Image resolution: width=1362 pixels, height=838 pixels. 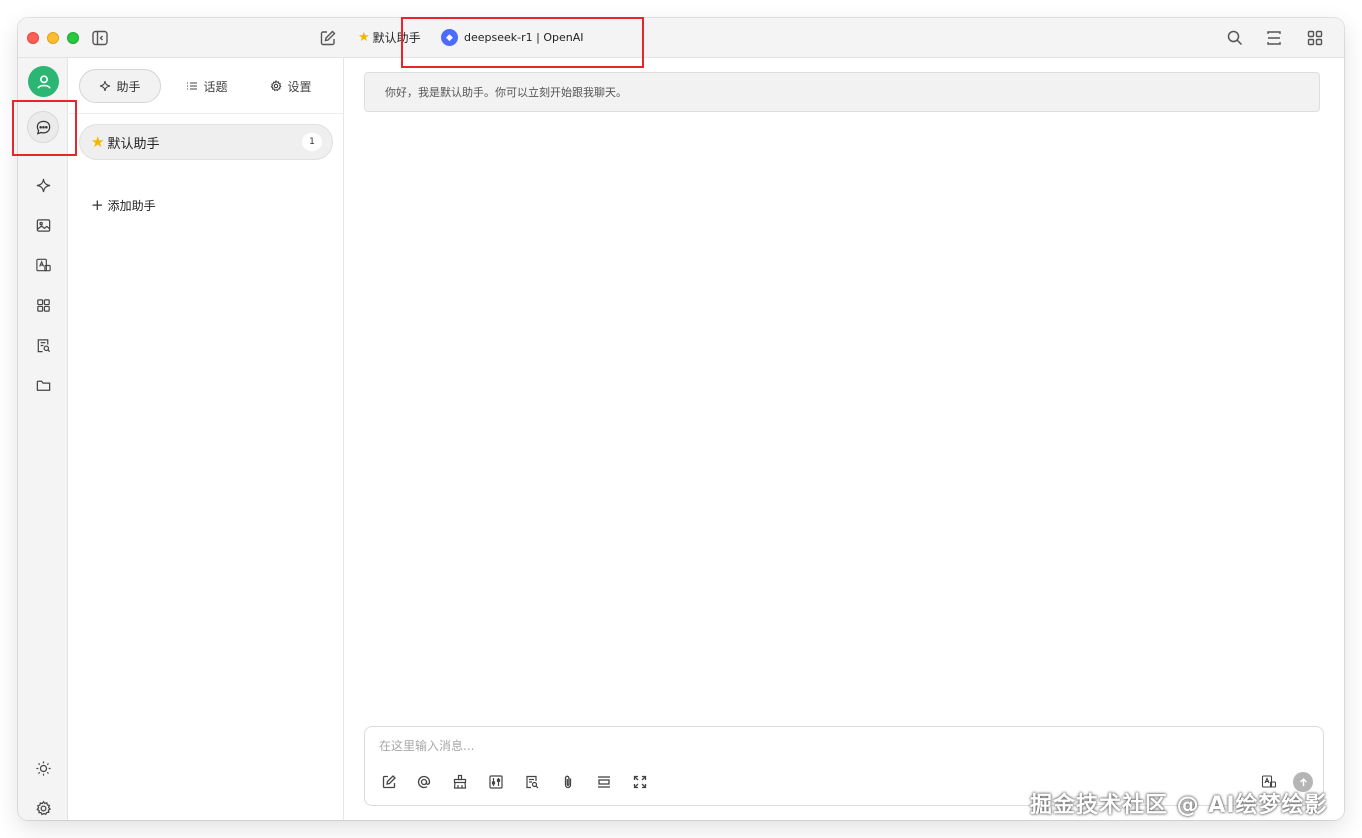 I want to click on attachment-paperclip-icon, so click(x=568, y=782).